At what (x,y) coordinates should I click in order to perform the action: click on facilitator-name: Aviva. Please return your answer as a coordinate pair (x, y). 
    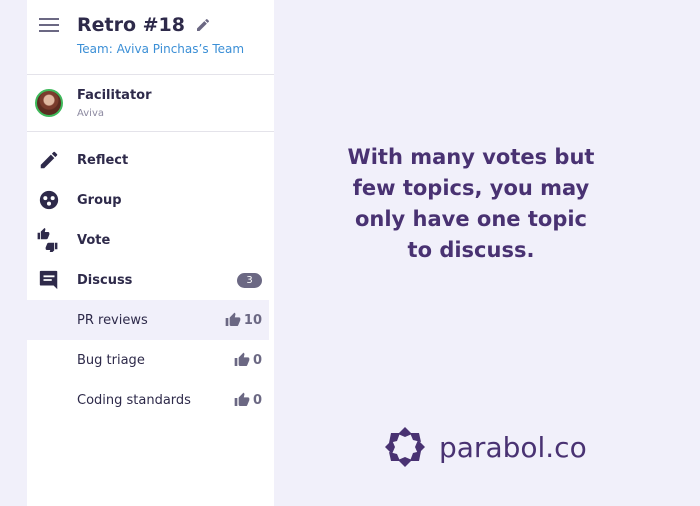
    Looking at the image, I should click on (90, 113).